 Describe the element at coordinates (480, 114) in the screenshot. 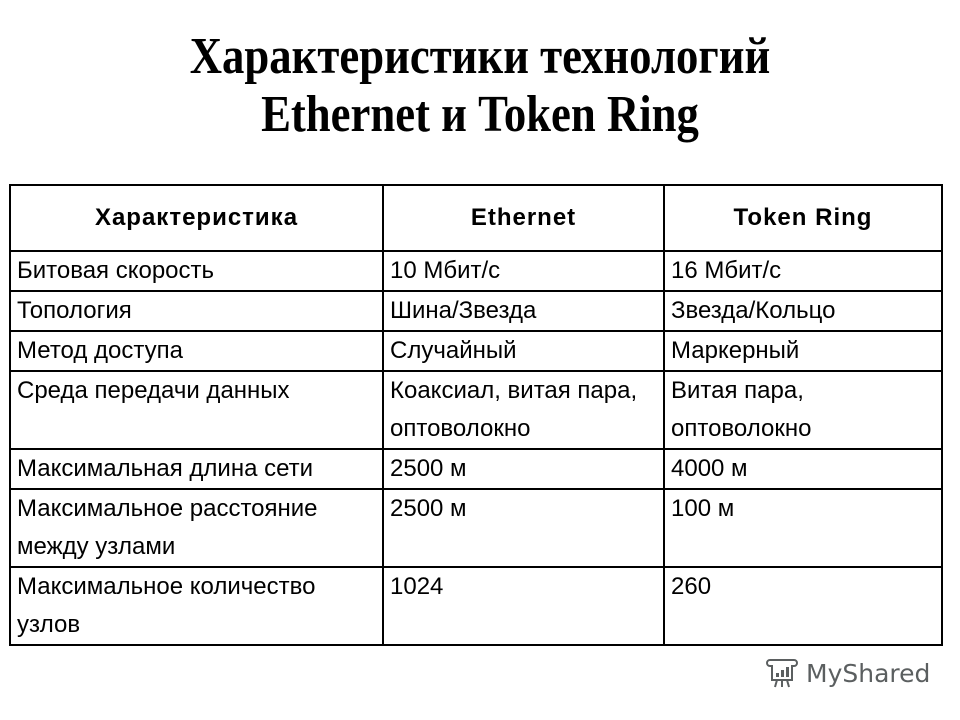

I see `title-line-2: Ethernet и Token Ring` at that location.